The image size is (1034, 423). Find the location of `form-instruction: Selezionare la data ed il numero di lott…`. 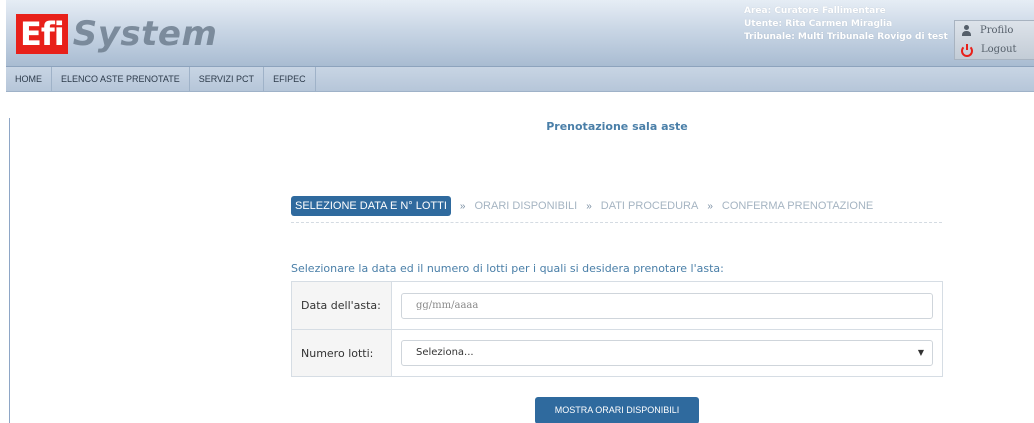

form-instruction: Selezionare la data ed il numero di lott… is located at coordinates (507, 268).